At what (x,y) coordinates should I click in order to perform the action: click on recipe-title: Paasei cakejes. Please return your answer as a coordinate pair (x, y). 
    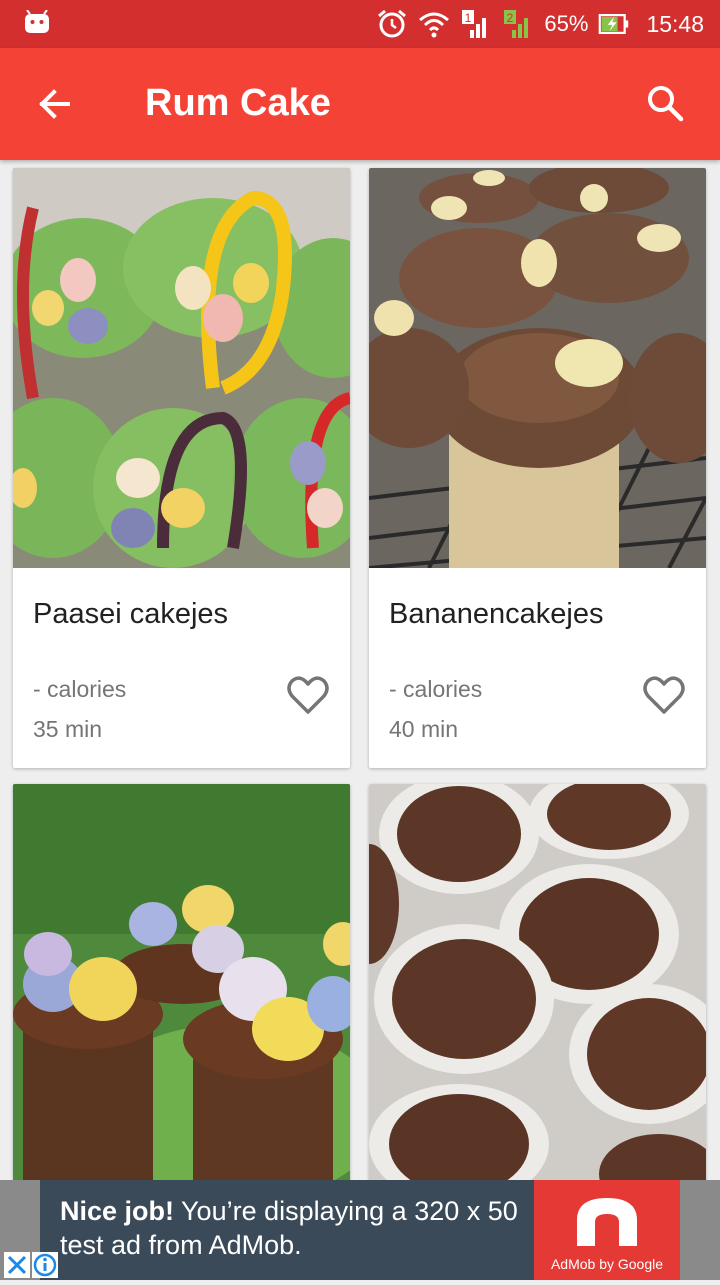
    Looking at the image, I should click on (131, 614).